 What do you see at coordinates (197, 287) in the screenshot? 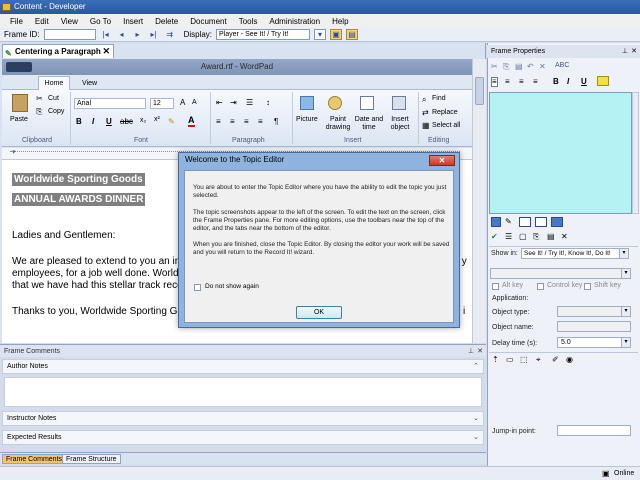
I see `do-not-show-checkbox` at bounding box center [197, 287].